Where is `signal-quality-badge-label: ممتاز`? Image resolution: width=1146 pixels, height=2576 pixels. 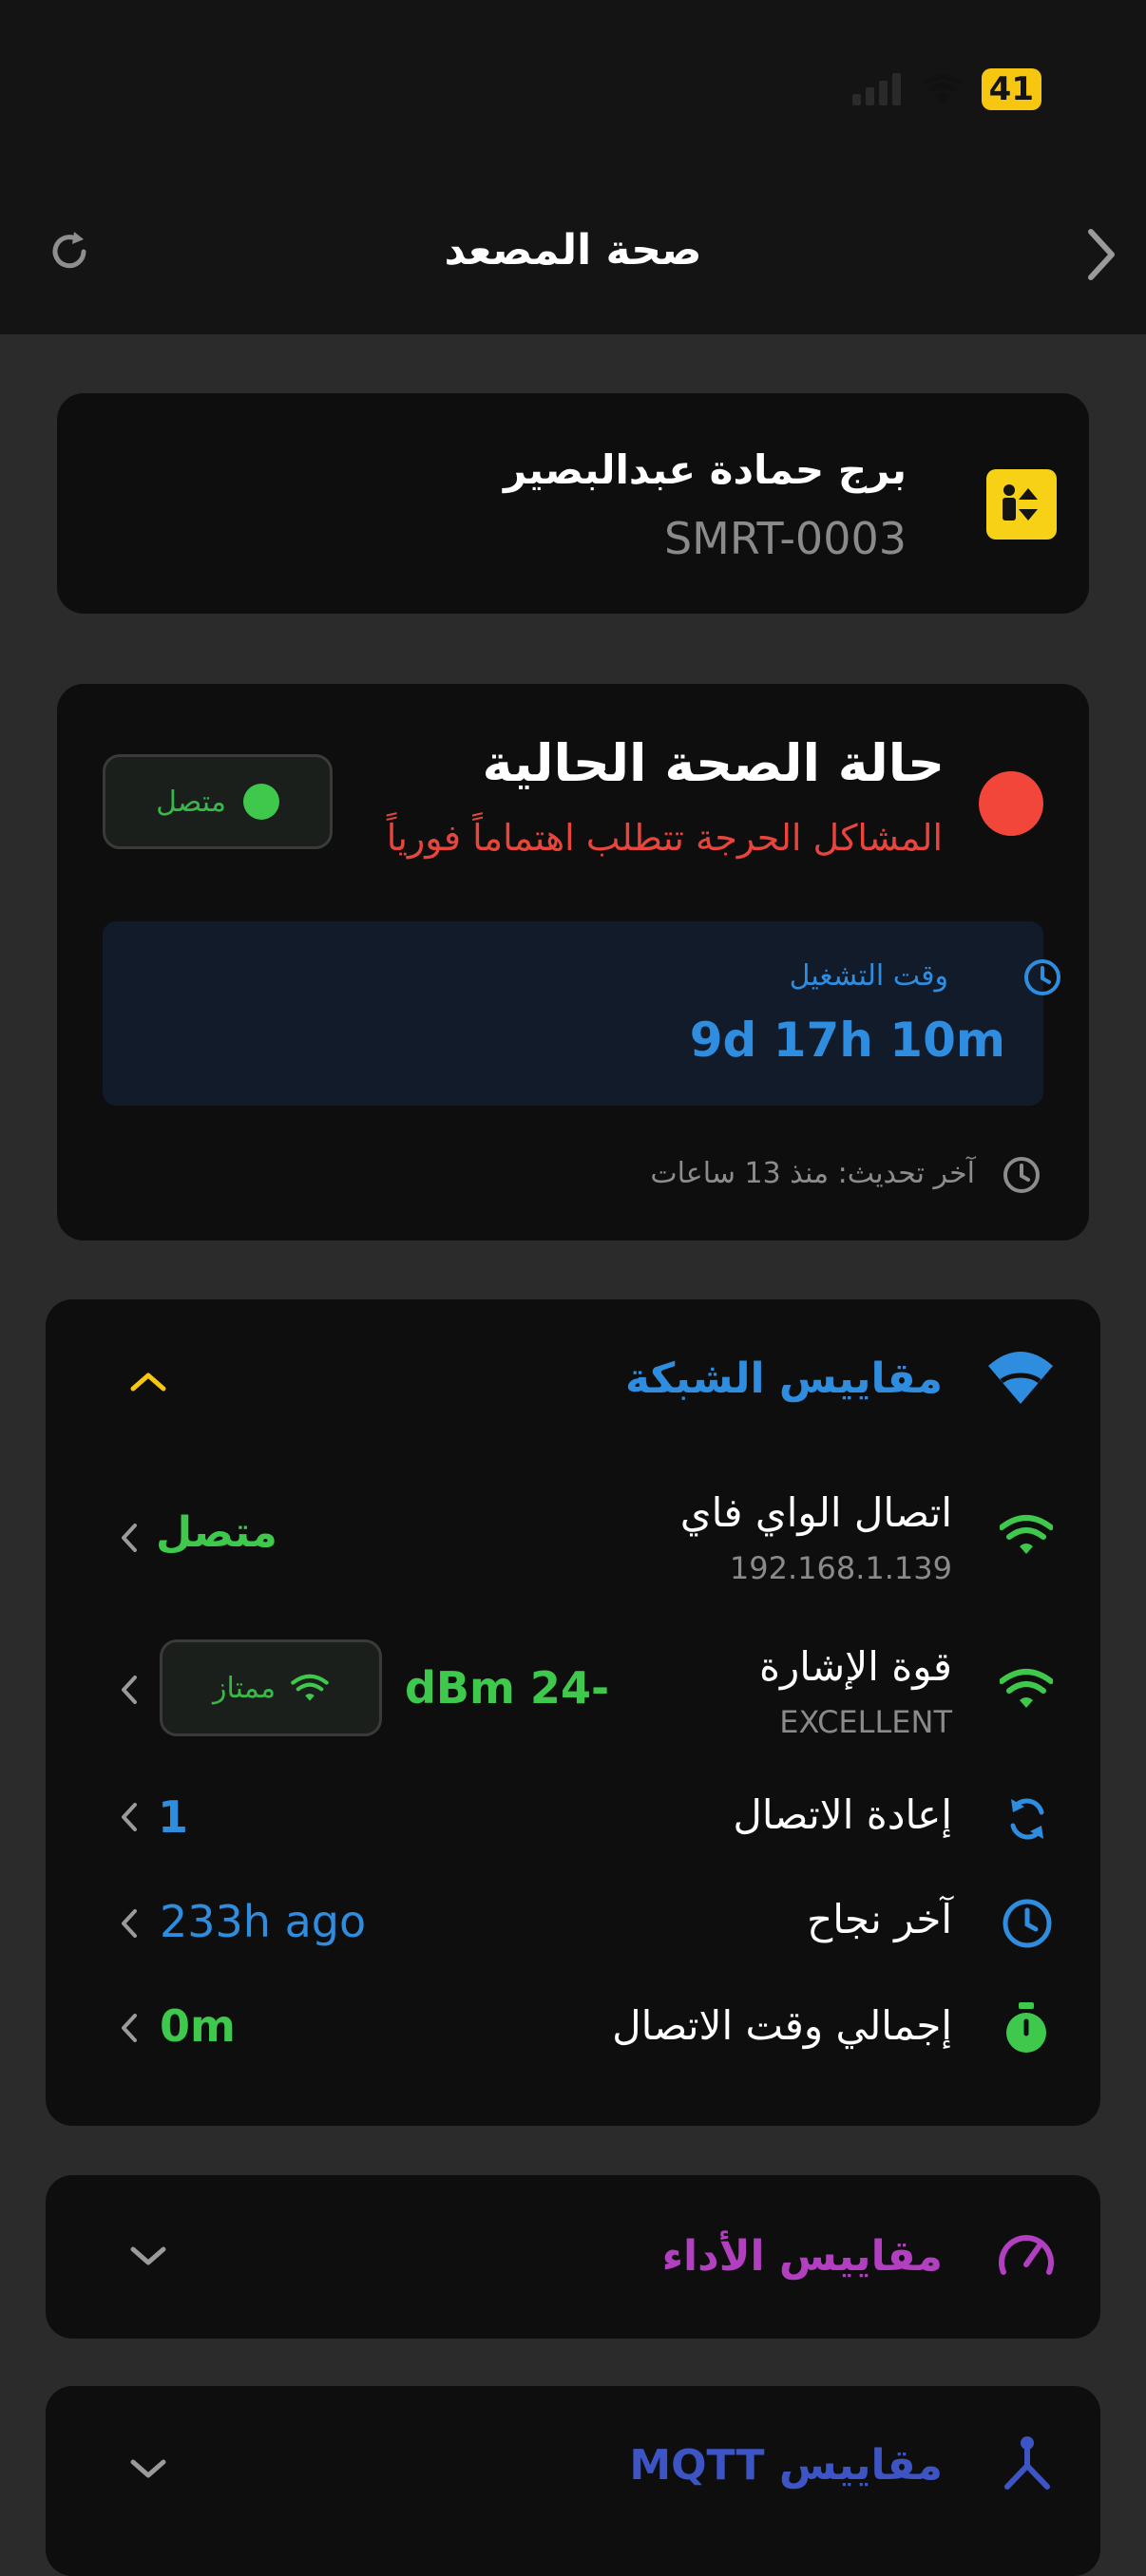
signal-quality-badge-label: ممتاز is located at coordinates (244, 1688).